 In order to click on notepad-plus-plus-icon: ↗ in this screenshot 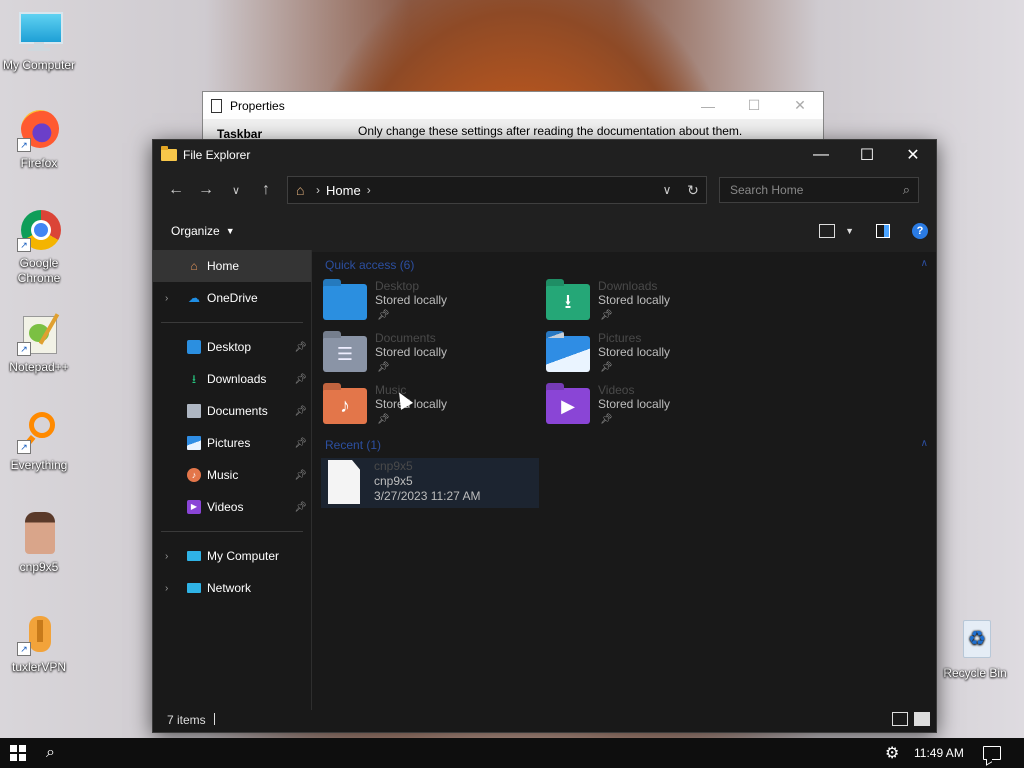, I will do `click(39, 334)`.